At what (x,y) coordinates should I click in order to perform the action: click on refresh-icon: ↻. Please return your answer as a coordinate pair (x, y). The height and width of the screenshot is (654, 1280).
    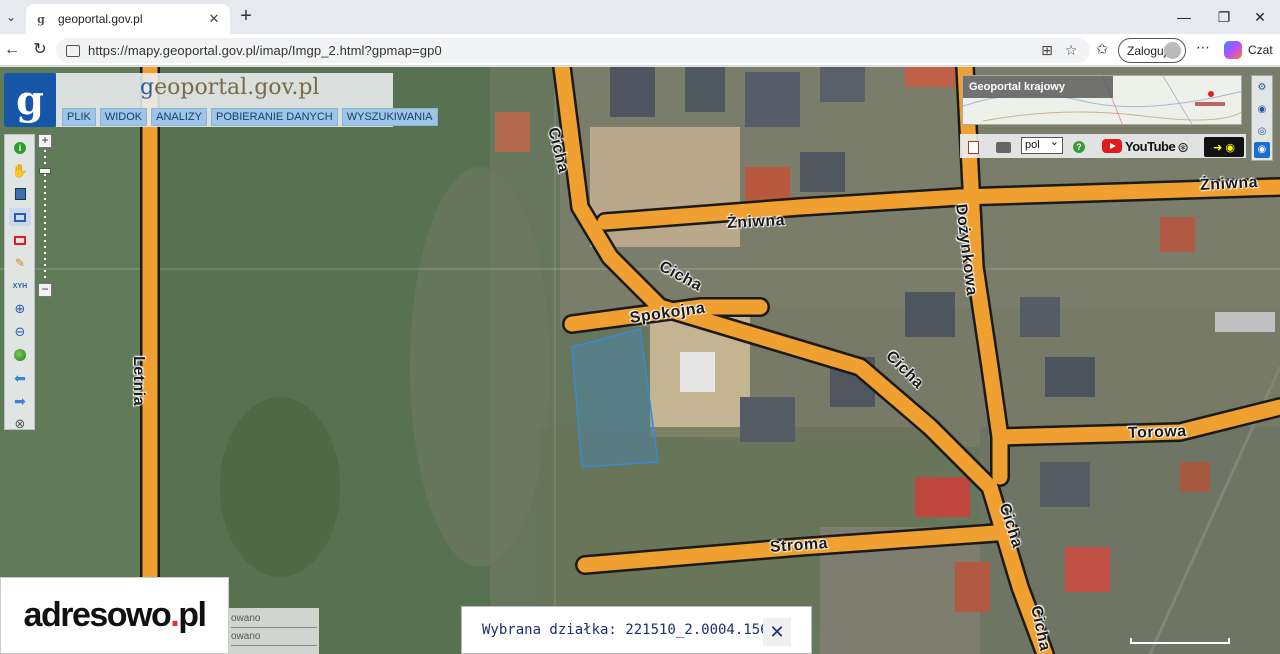
    Looking at the image, I should click on (40, 50).